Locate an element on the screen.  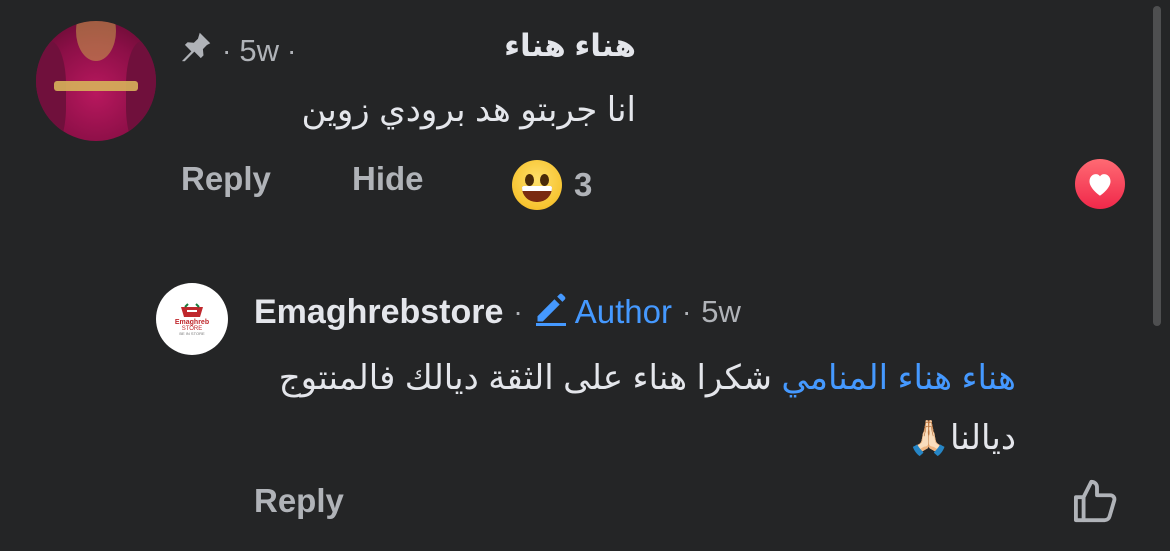
reaction-count: 3 is located at coordinates (583, 184).